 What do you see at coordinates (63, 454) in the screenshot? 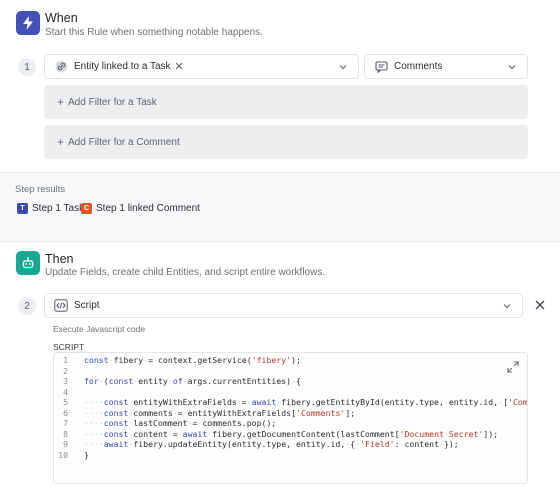
I see `line-number: 10` at bounding box center [63, 454].